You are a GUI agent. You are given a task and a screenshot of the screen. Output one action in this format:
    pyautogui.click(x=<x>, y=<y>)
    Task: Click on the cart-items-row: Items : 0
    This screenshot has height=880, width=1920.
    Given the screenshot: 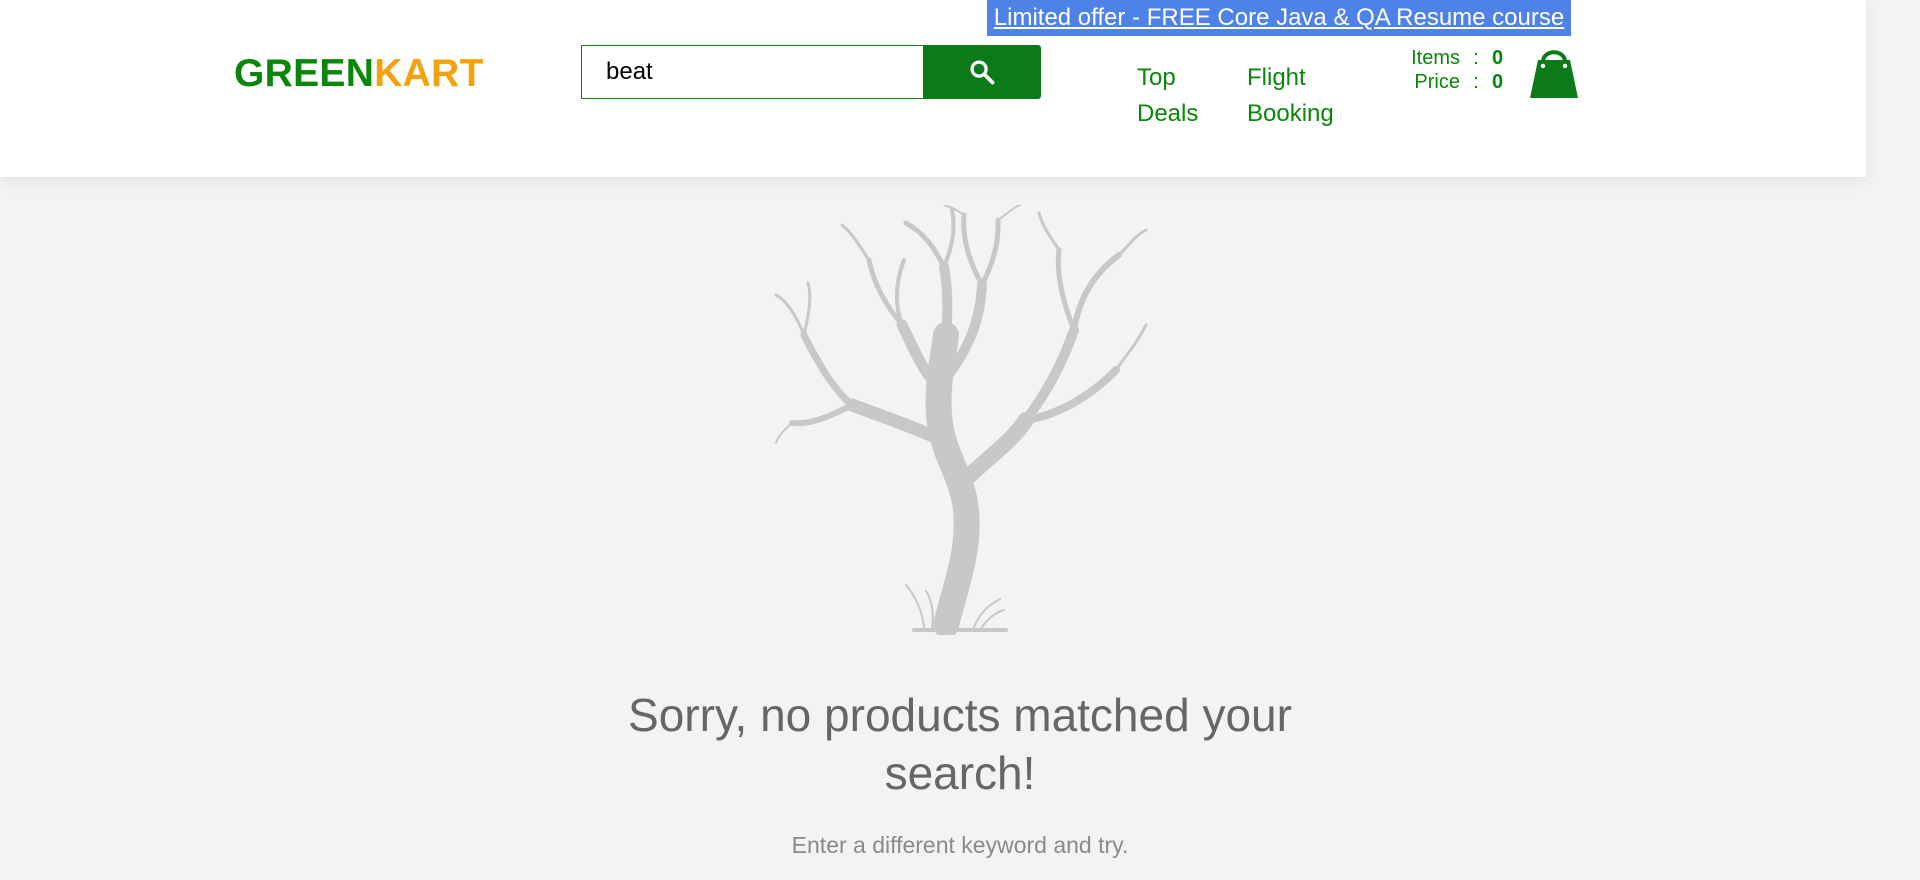 What is the action you would take?
    pyautogui.click(x=1446, y=58)
    